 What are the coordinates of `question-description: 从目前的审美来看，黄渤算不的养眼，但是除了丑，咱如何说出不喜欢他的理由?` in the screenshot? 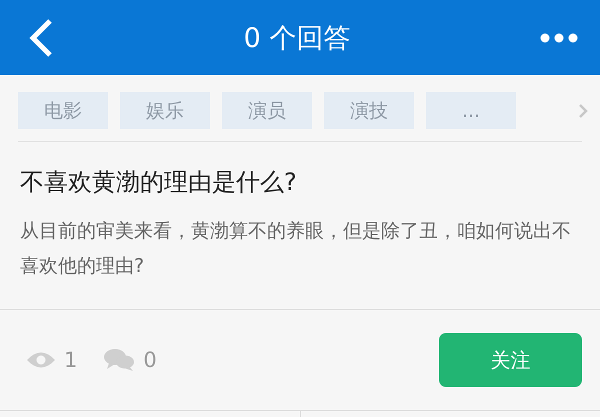 It's located at (296, 249).